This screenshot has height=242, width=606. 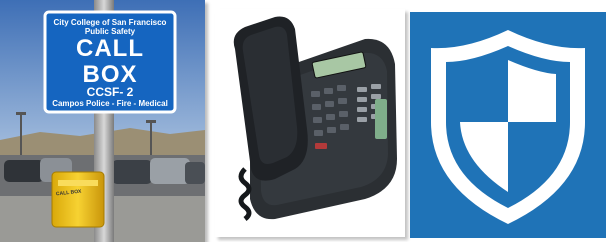 I want to click on sign-text-line6: Campos Police - Fire - Medical, so click(x=110, y=103).